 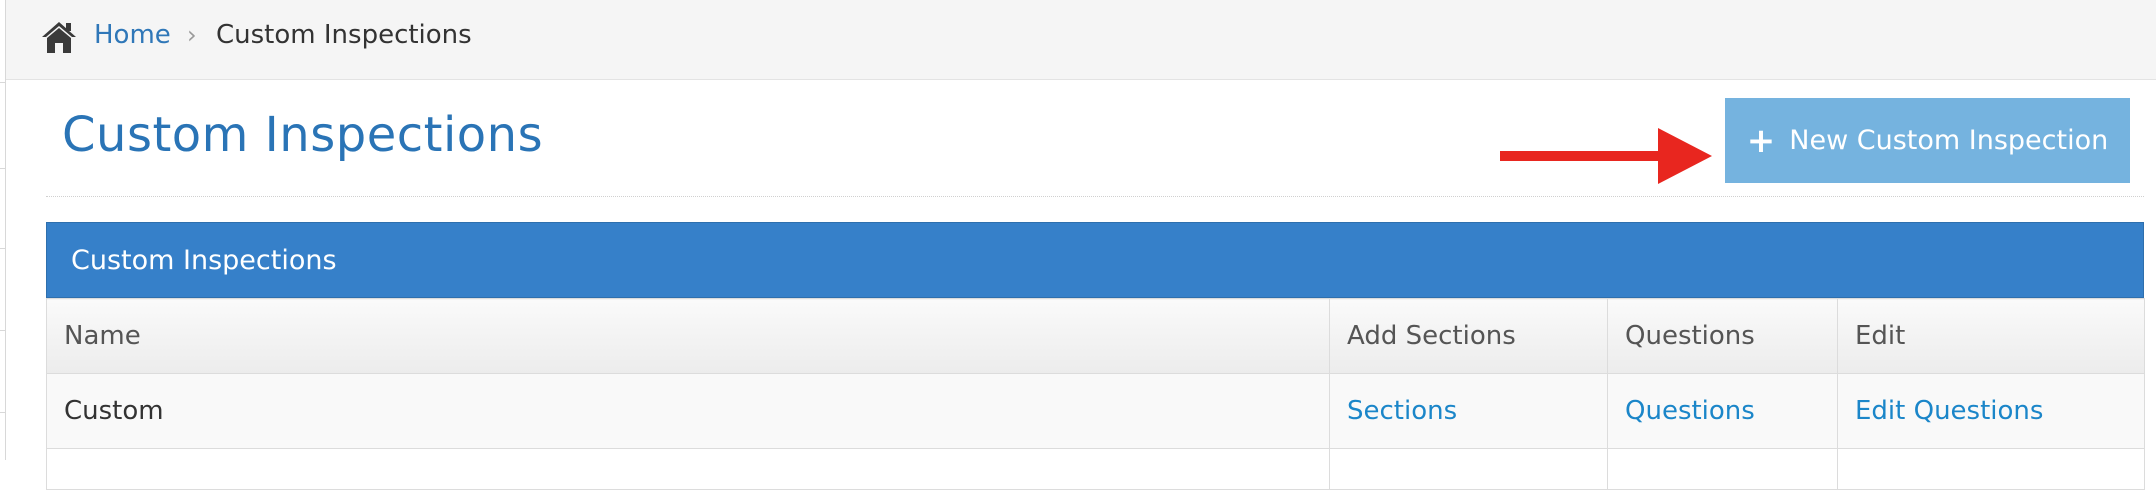 What do you see at coordinates (688, 336) in the screenshot?
I see `column-header-name: Name` at bounding box center [688, 336].